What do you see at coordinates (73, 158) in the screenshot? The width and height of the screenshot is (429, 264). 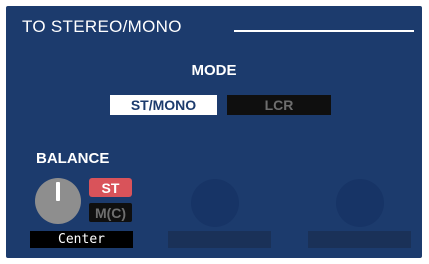 I see `balance-label: BALANCE` at bounding box center [73, 158].